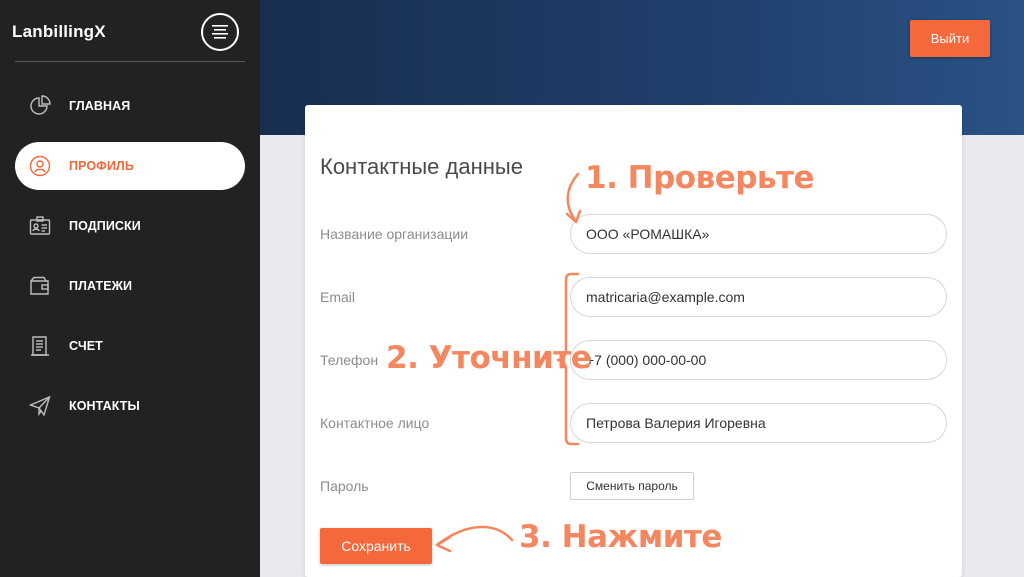  I want to click on password-label: Пароль, so click(344, 486).